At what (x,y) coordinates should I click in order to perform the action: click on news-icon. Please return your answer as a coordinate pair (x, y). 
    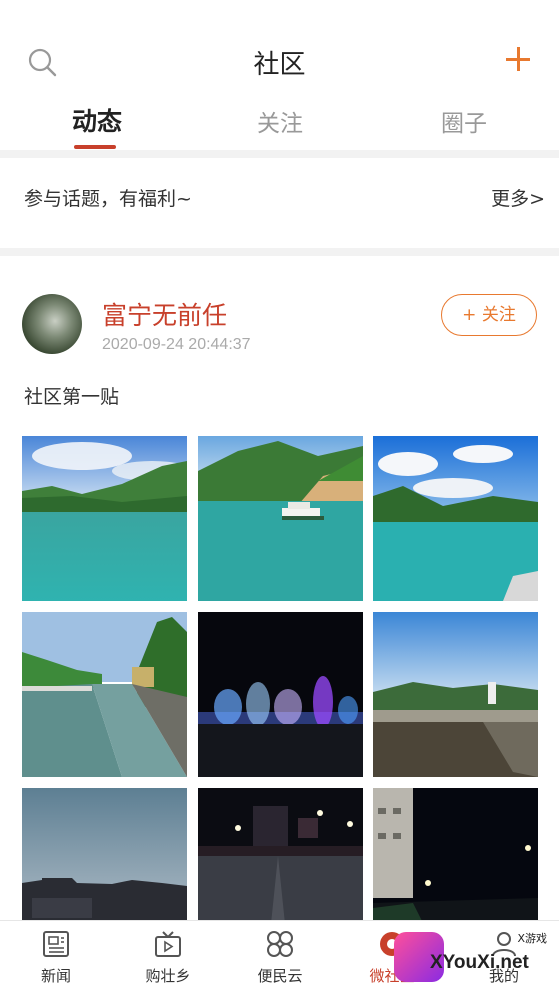
    Looking at the image, I should click on (56, 944).